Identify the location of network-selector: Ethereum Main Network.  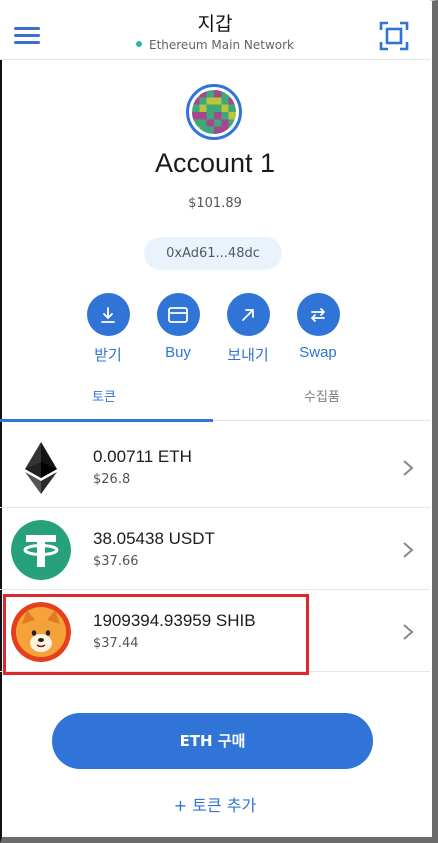
(215, 45).